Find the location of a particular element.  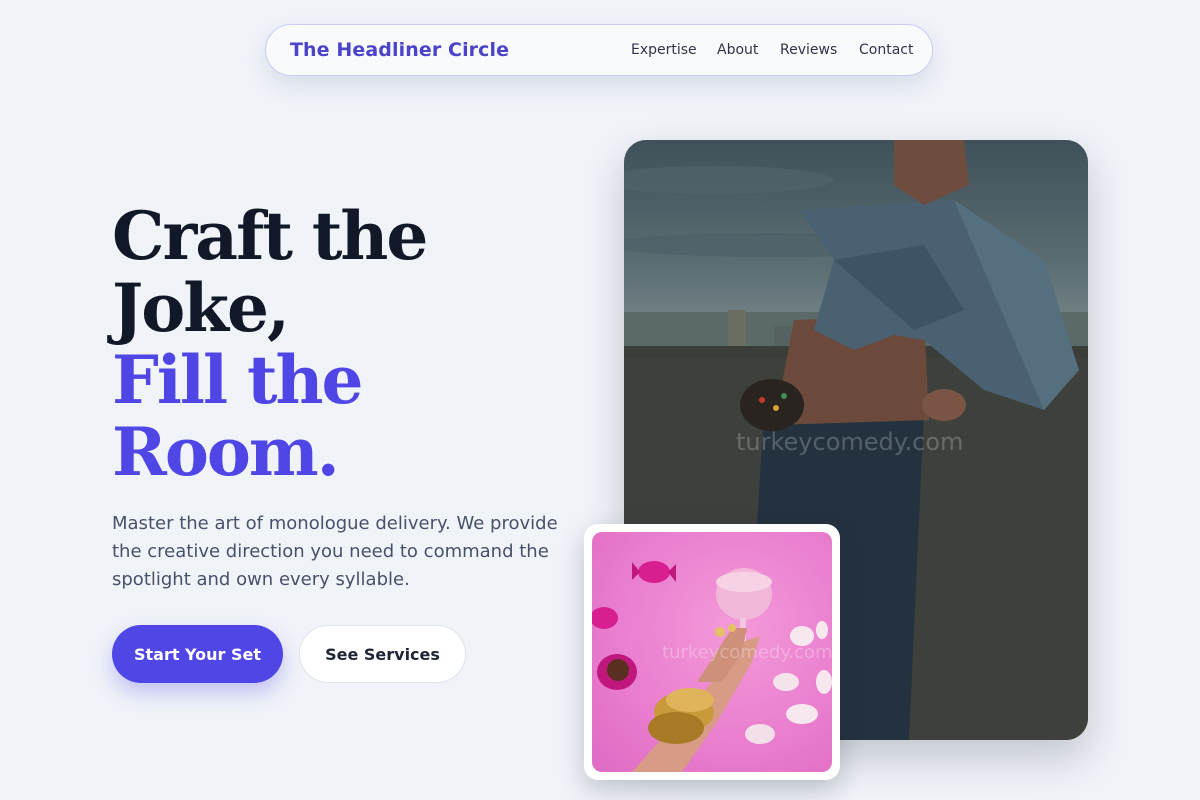

hero-headline: Craft the Joke, Fill the Room. is located at coordinates (270, 344).